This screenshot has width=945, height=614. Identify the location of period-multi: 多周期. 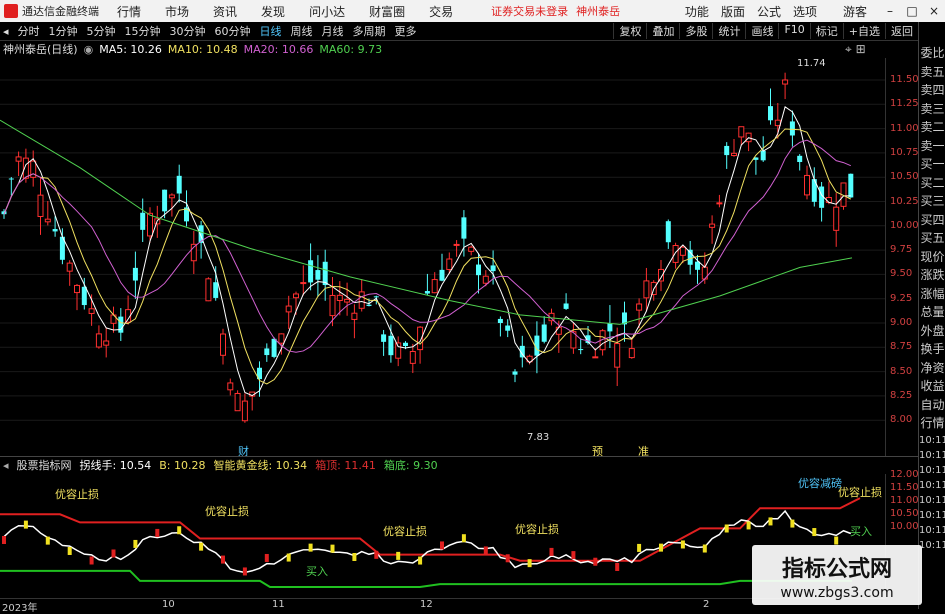
(369, 31).